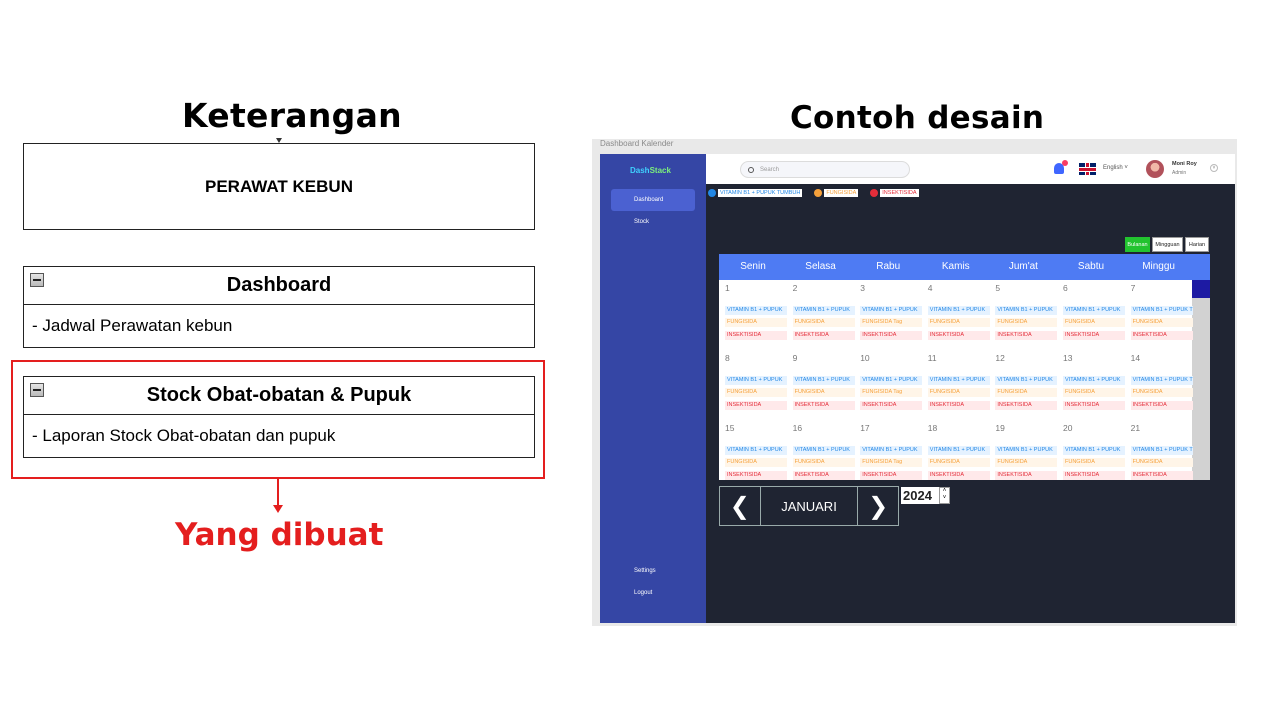  Describe the element at coordinates (650, 170) in the screenshot. I see `brand-logo: DashStack` at that location.